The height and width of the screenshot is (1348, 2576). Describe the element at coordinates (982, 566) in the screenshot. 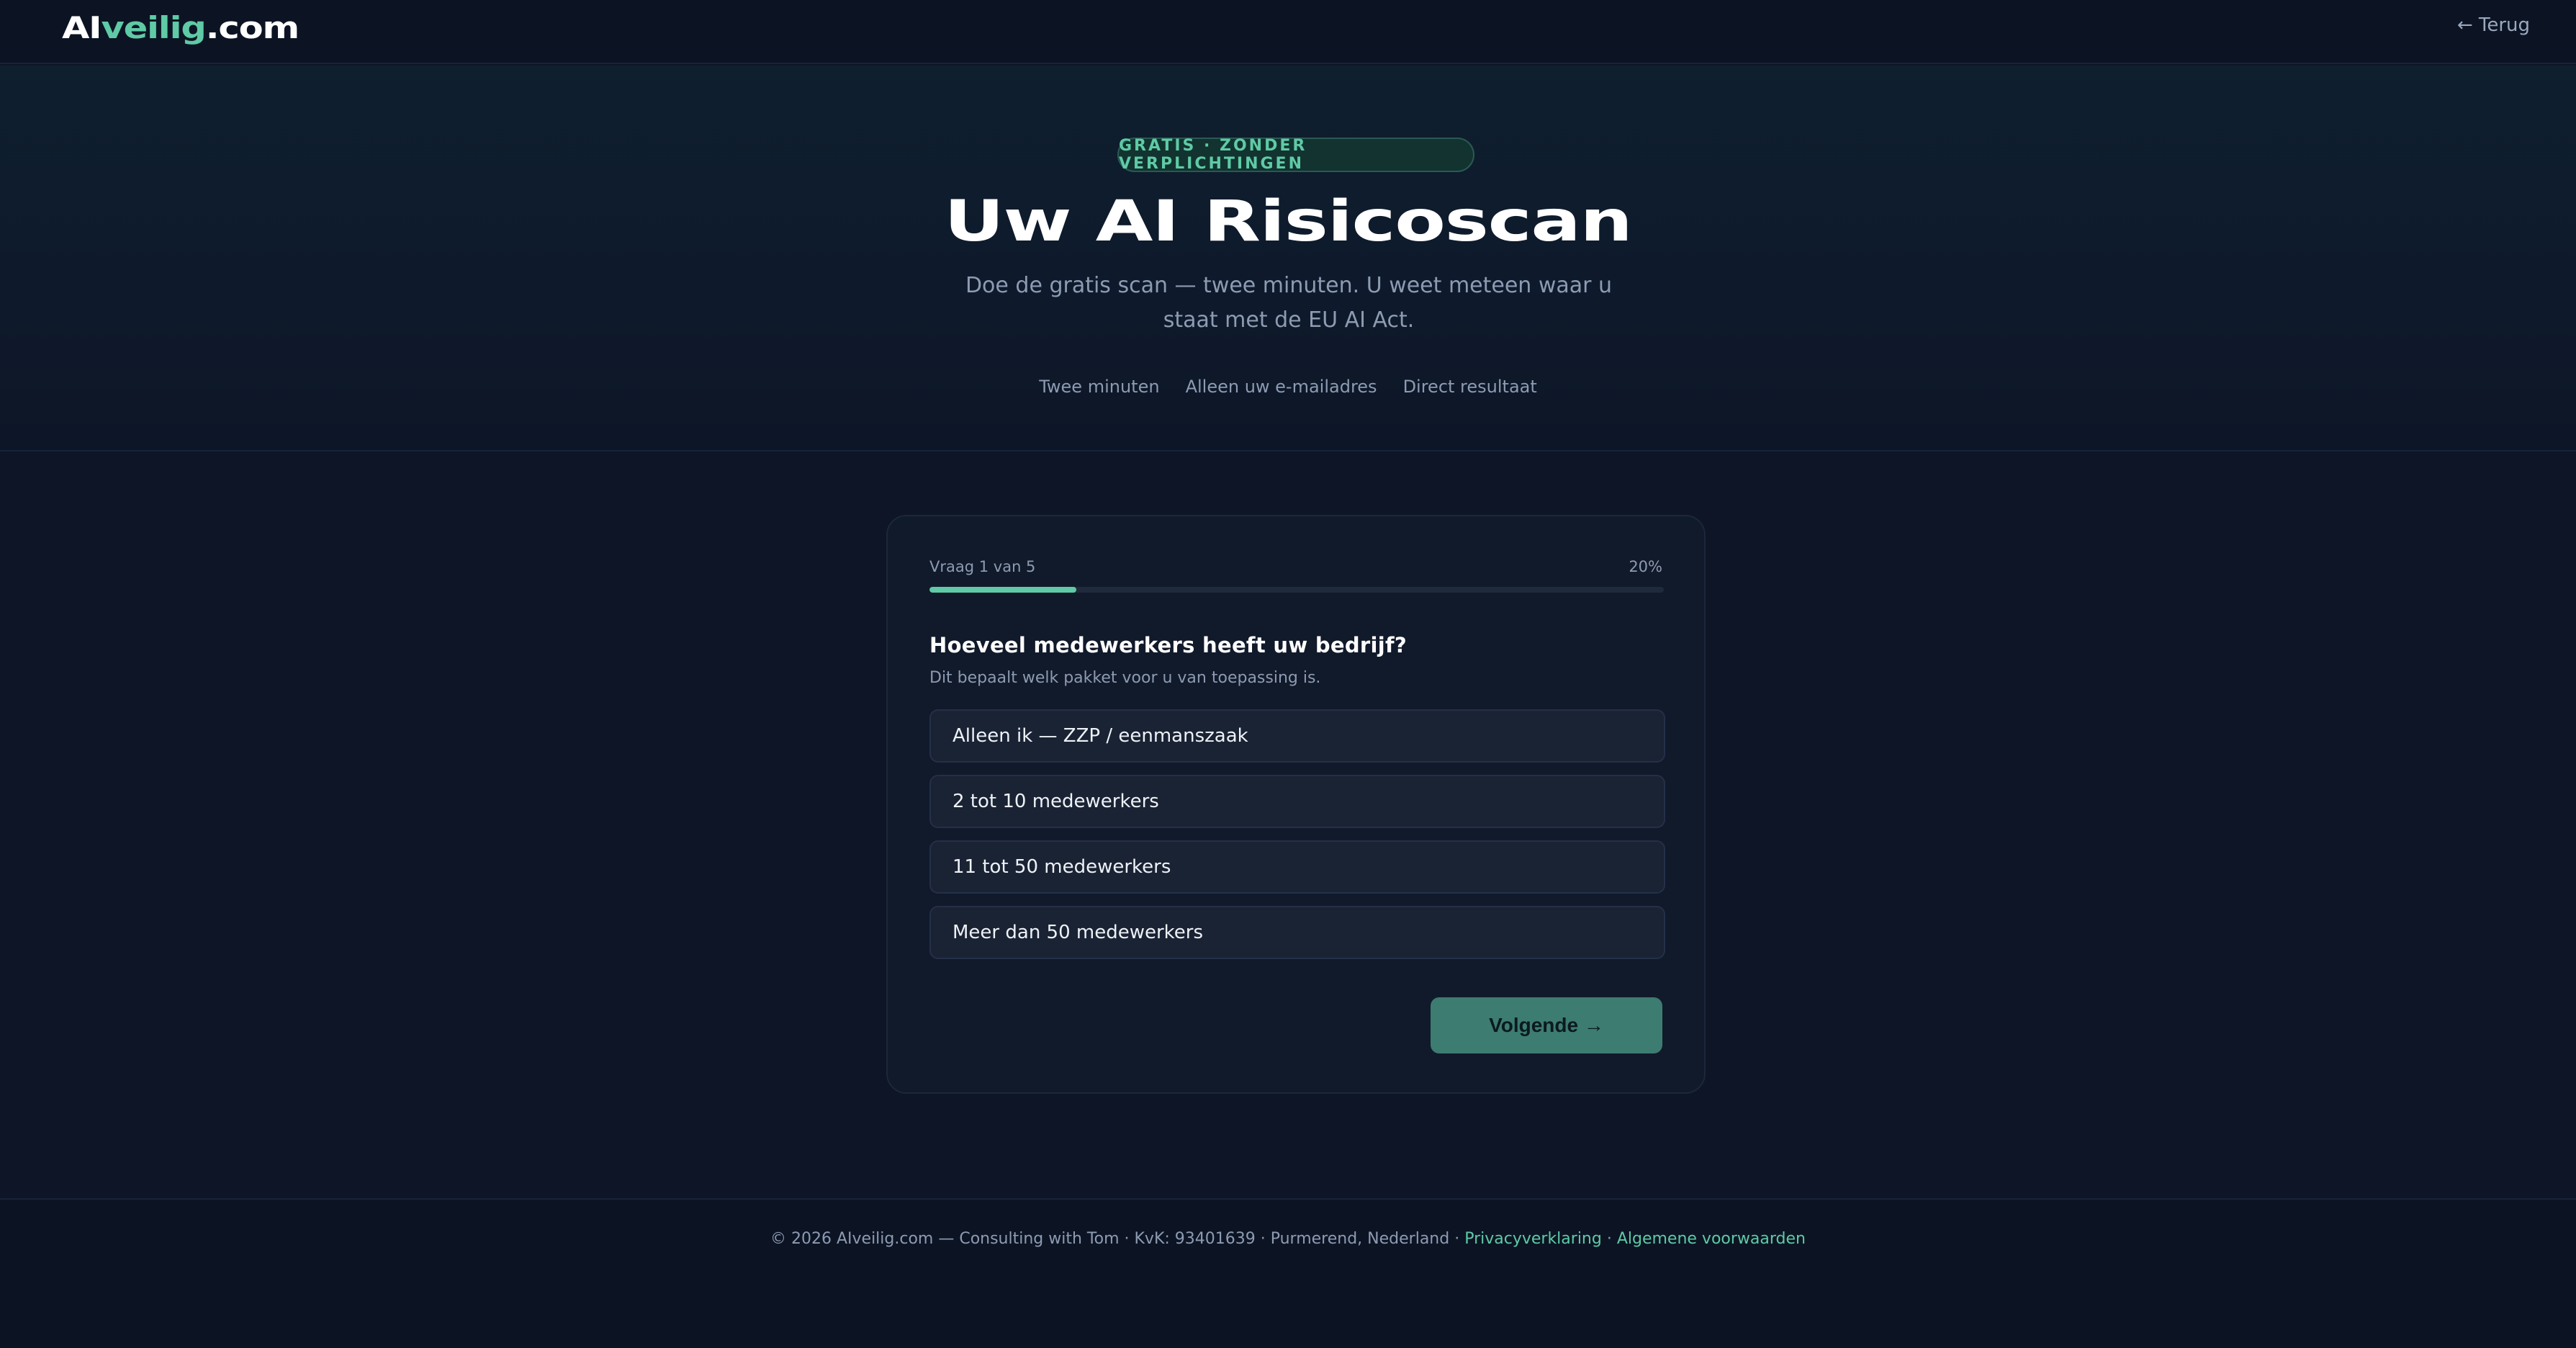

I see `progress-label: Vraag 1 van 5` at that location.